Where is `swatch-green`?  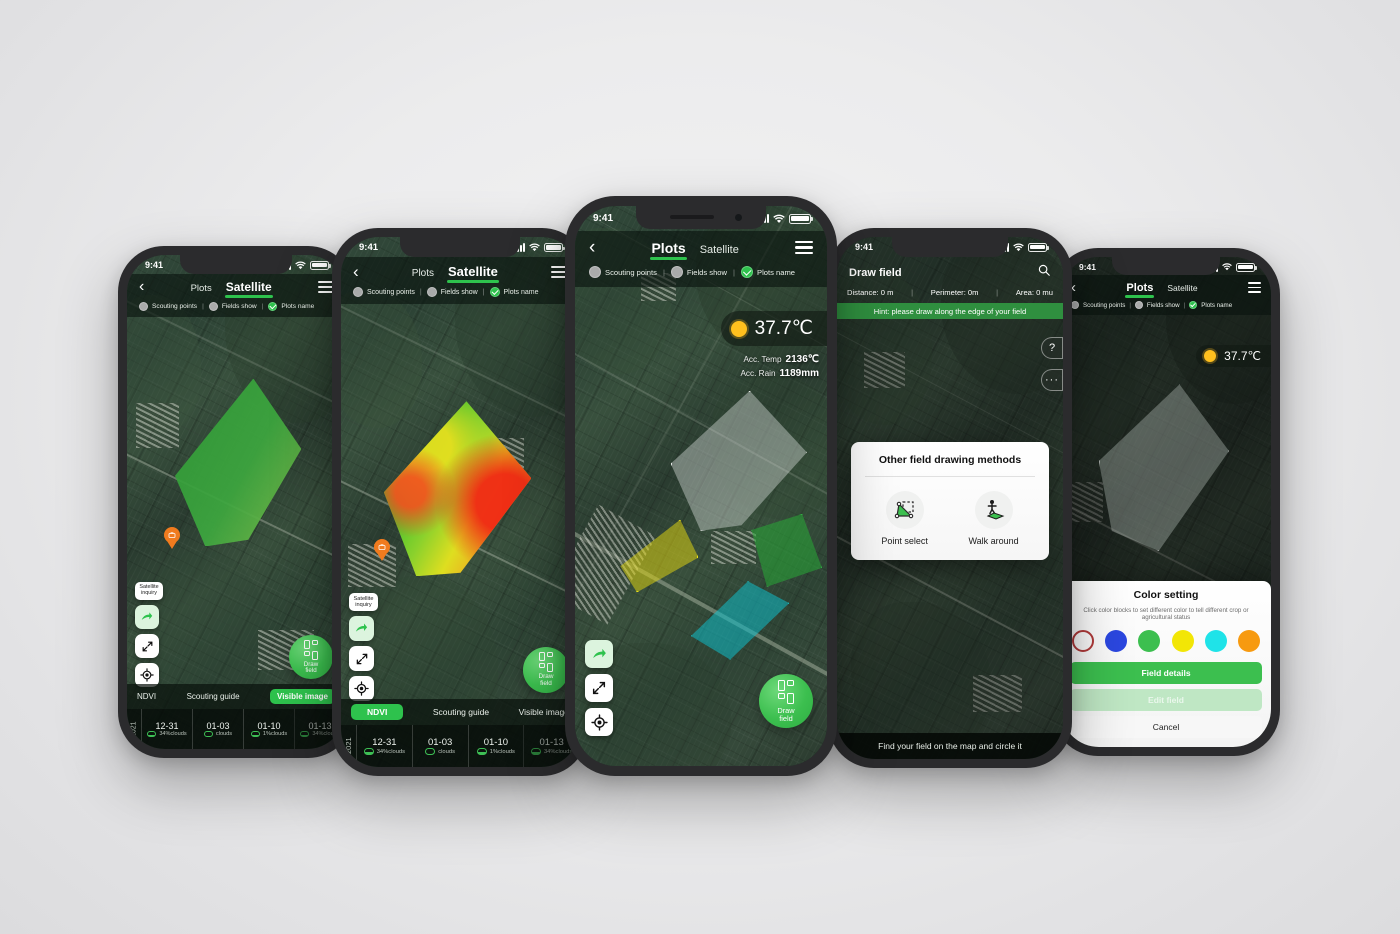
swatch-green is located at coordinates (1149, 641).